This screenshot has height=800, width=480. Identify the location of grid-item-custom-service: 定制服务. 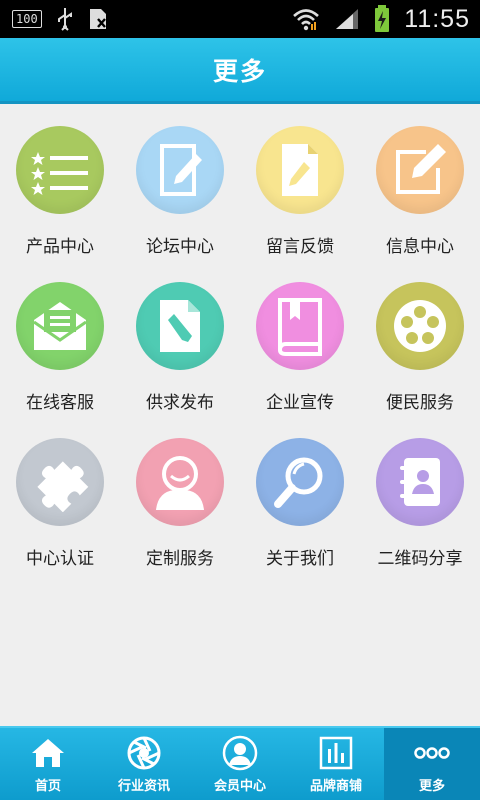
(180, 494).